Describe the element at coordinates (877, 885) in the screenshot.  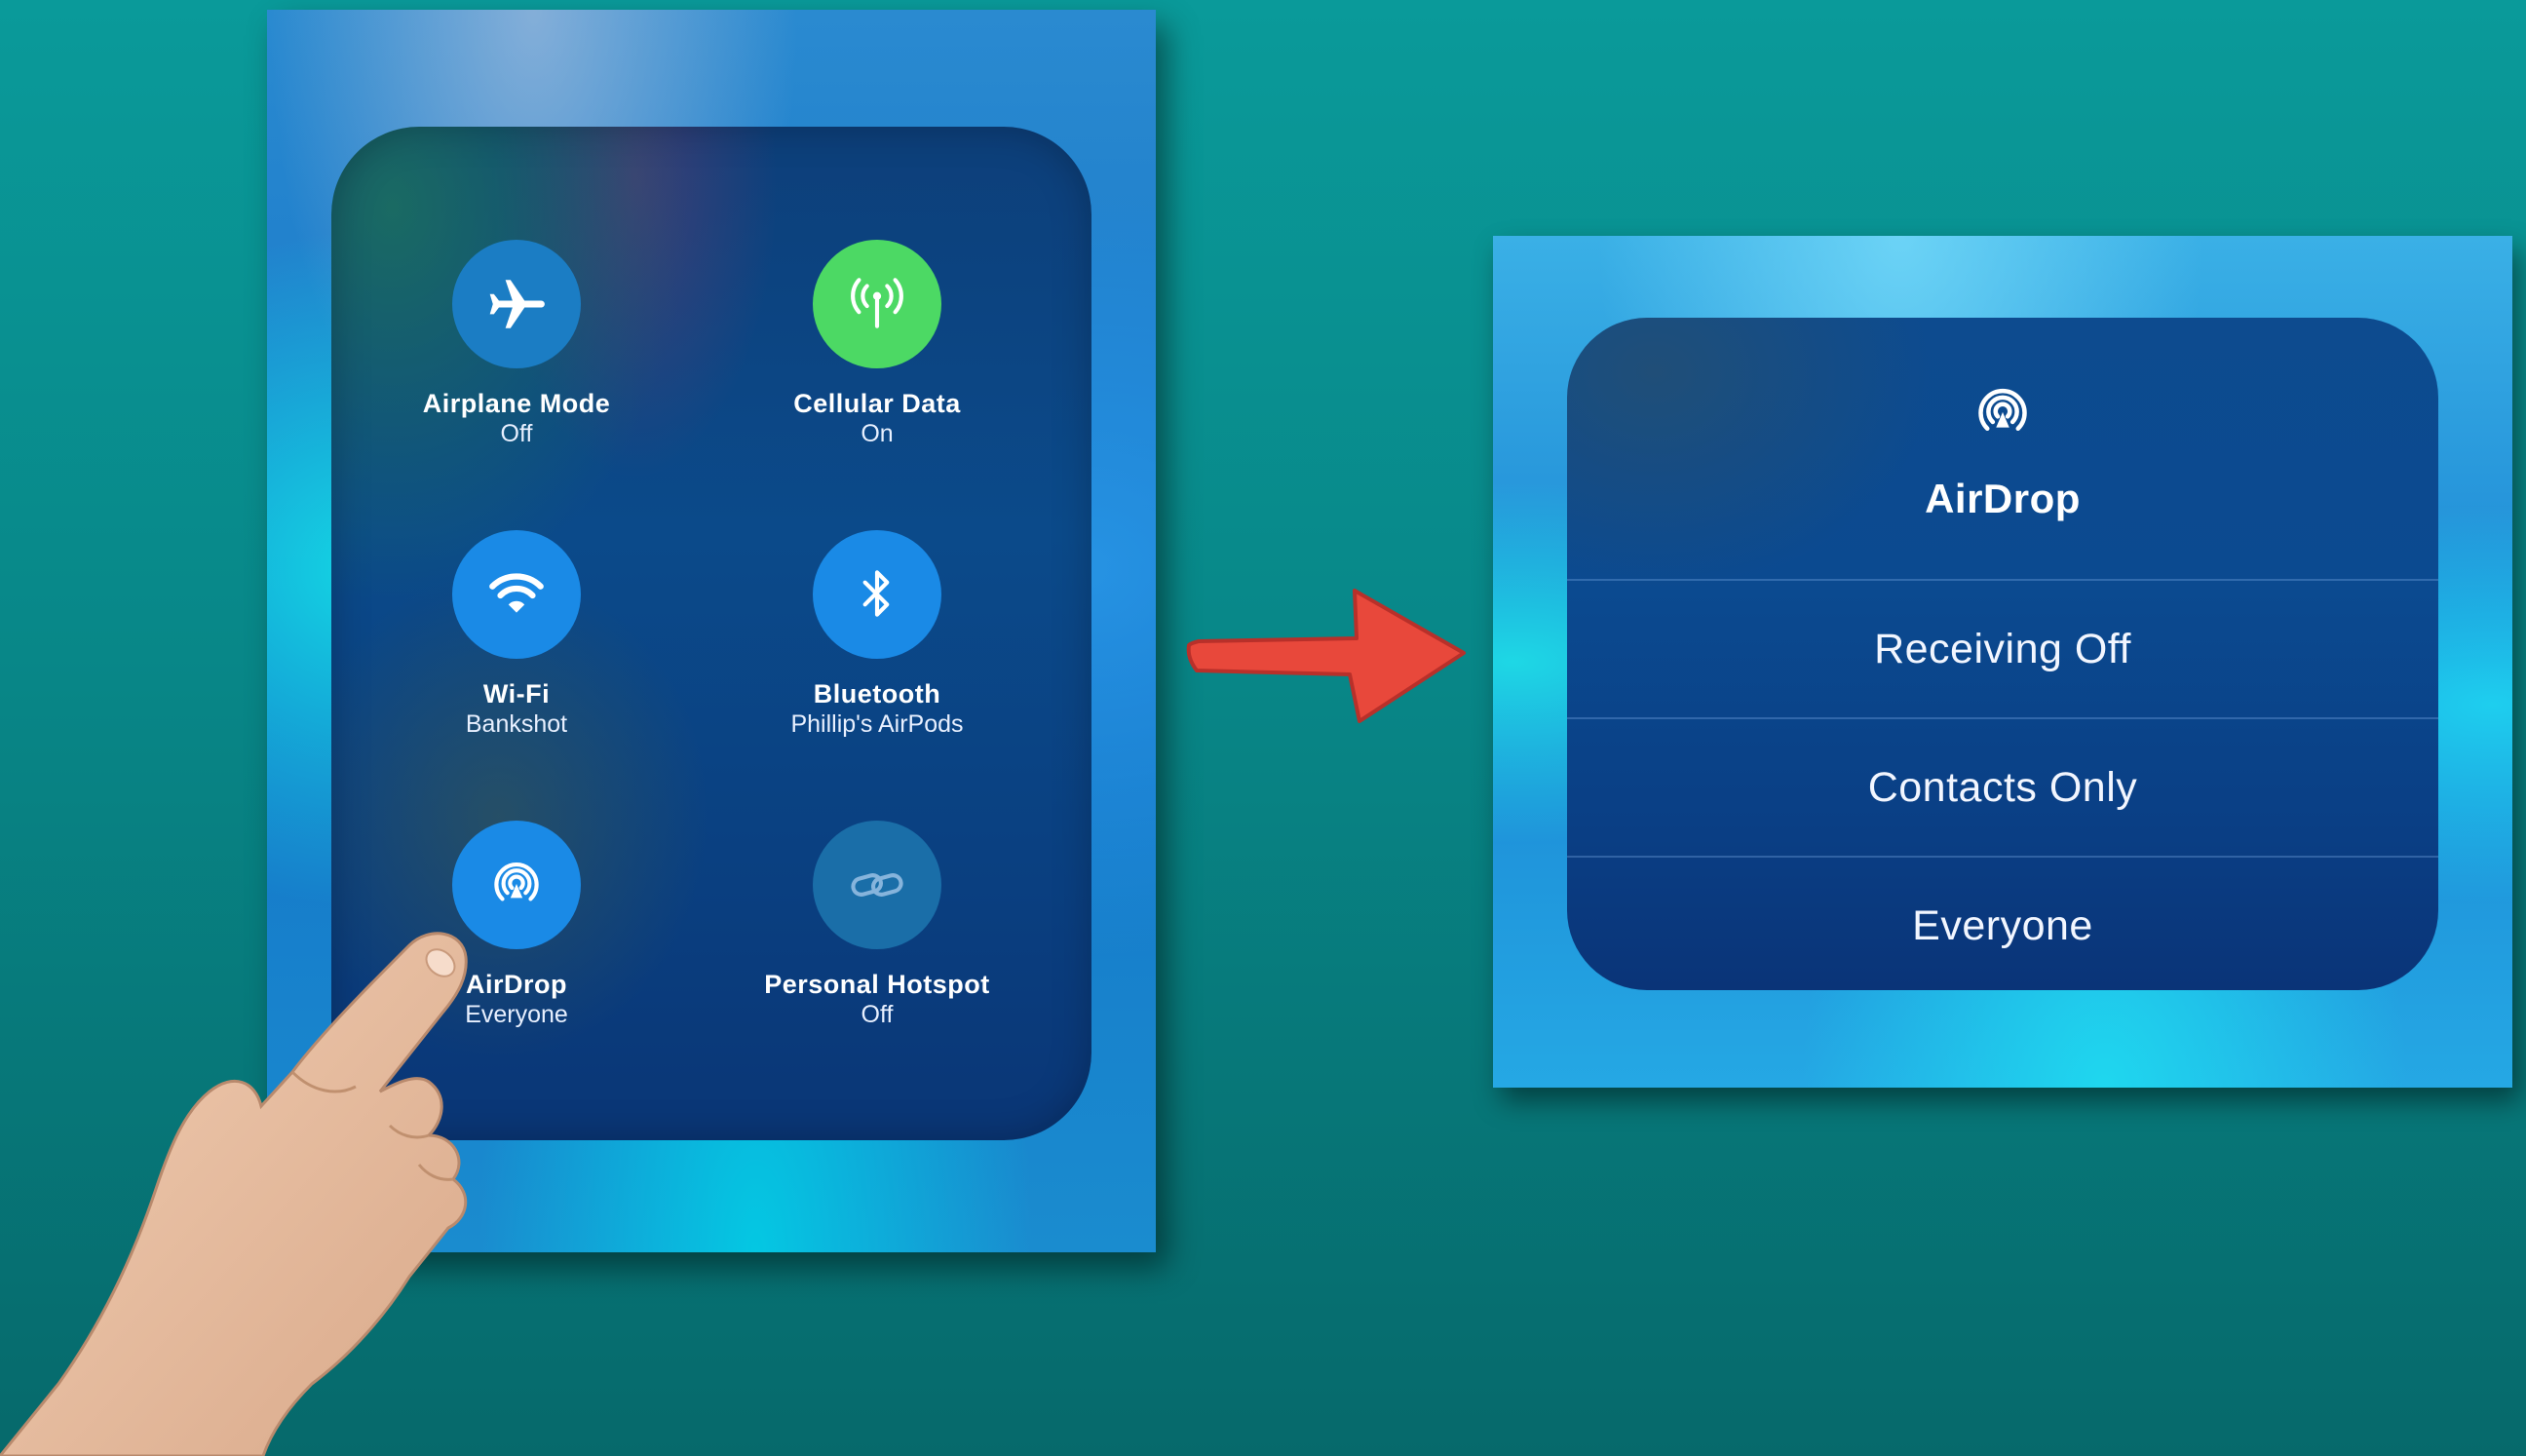
I see `hotspot-icon` at that location.